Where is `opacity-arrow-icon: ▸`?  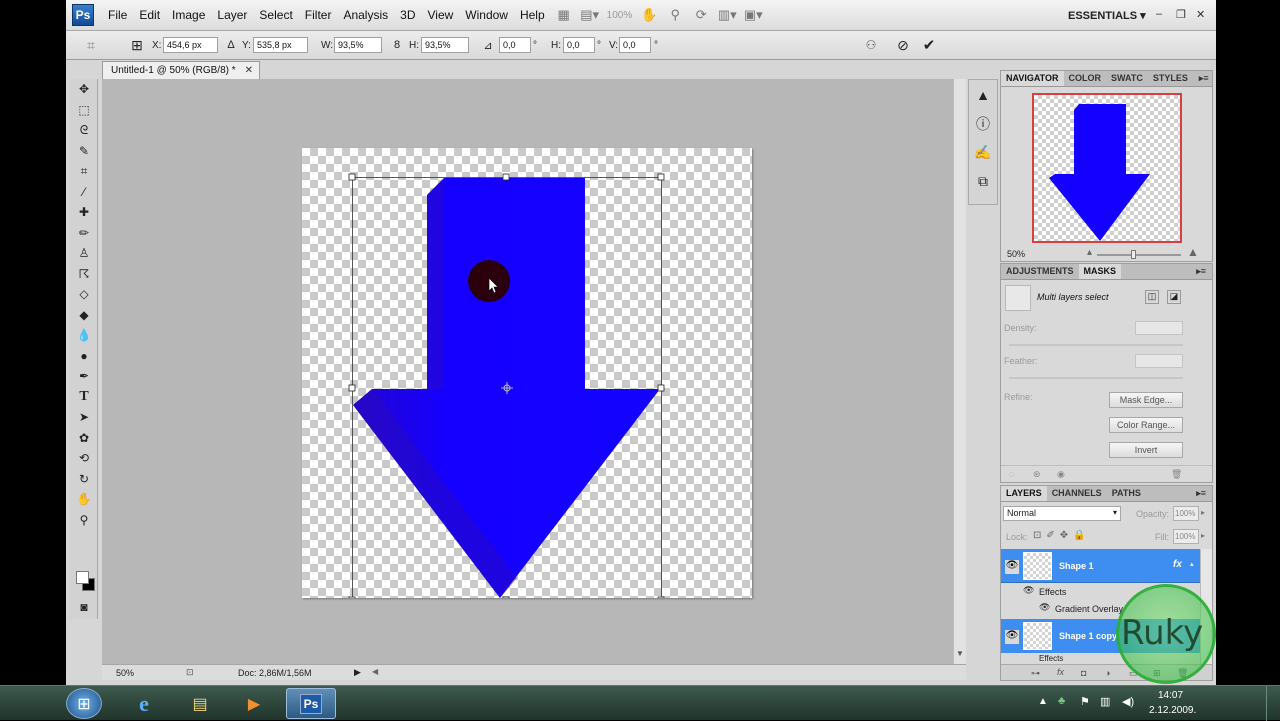 opacity-arrow-icon: ▸ is located at coordinates (1203, 512).